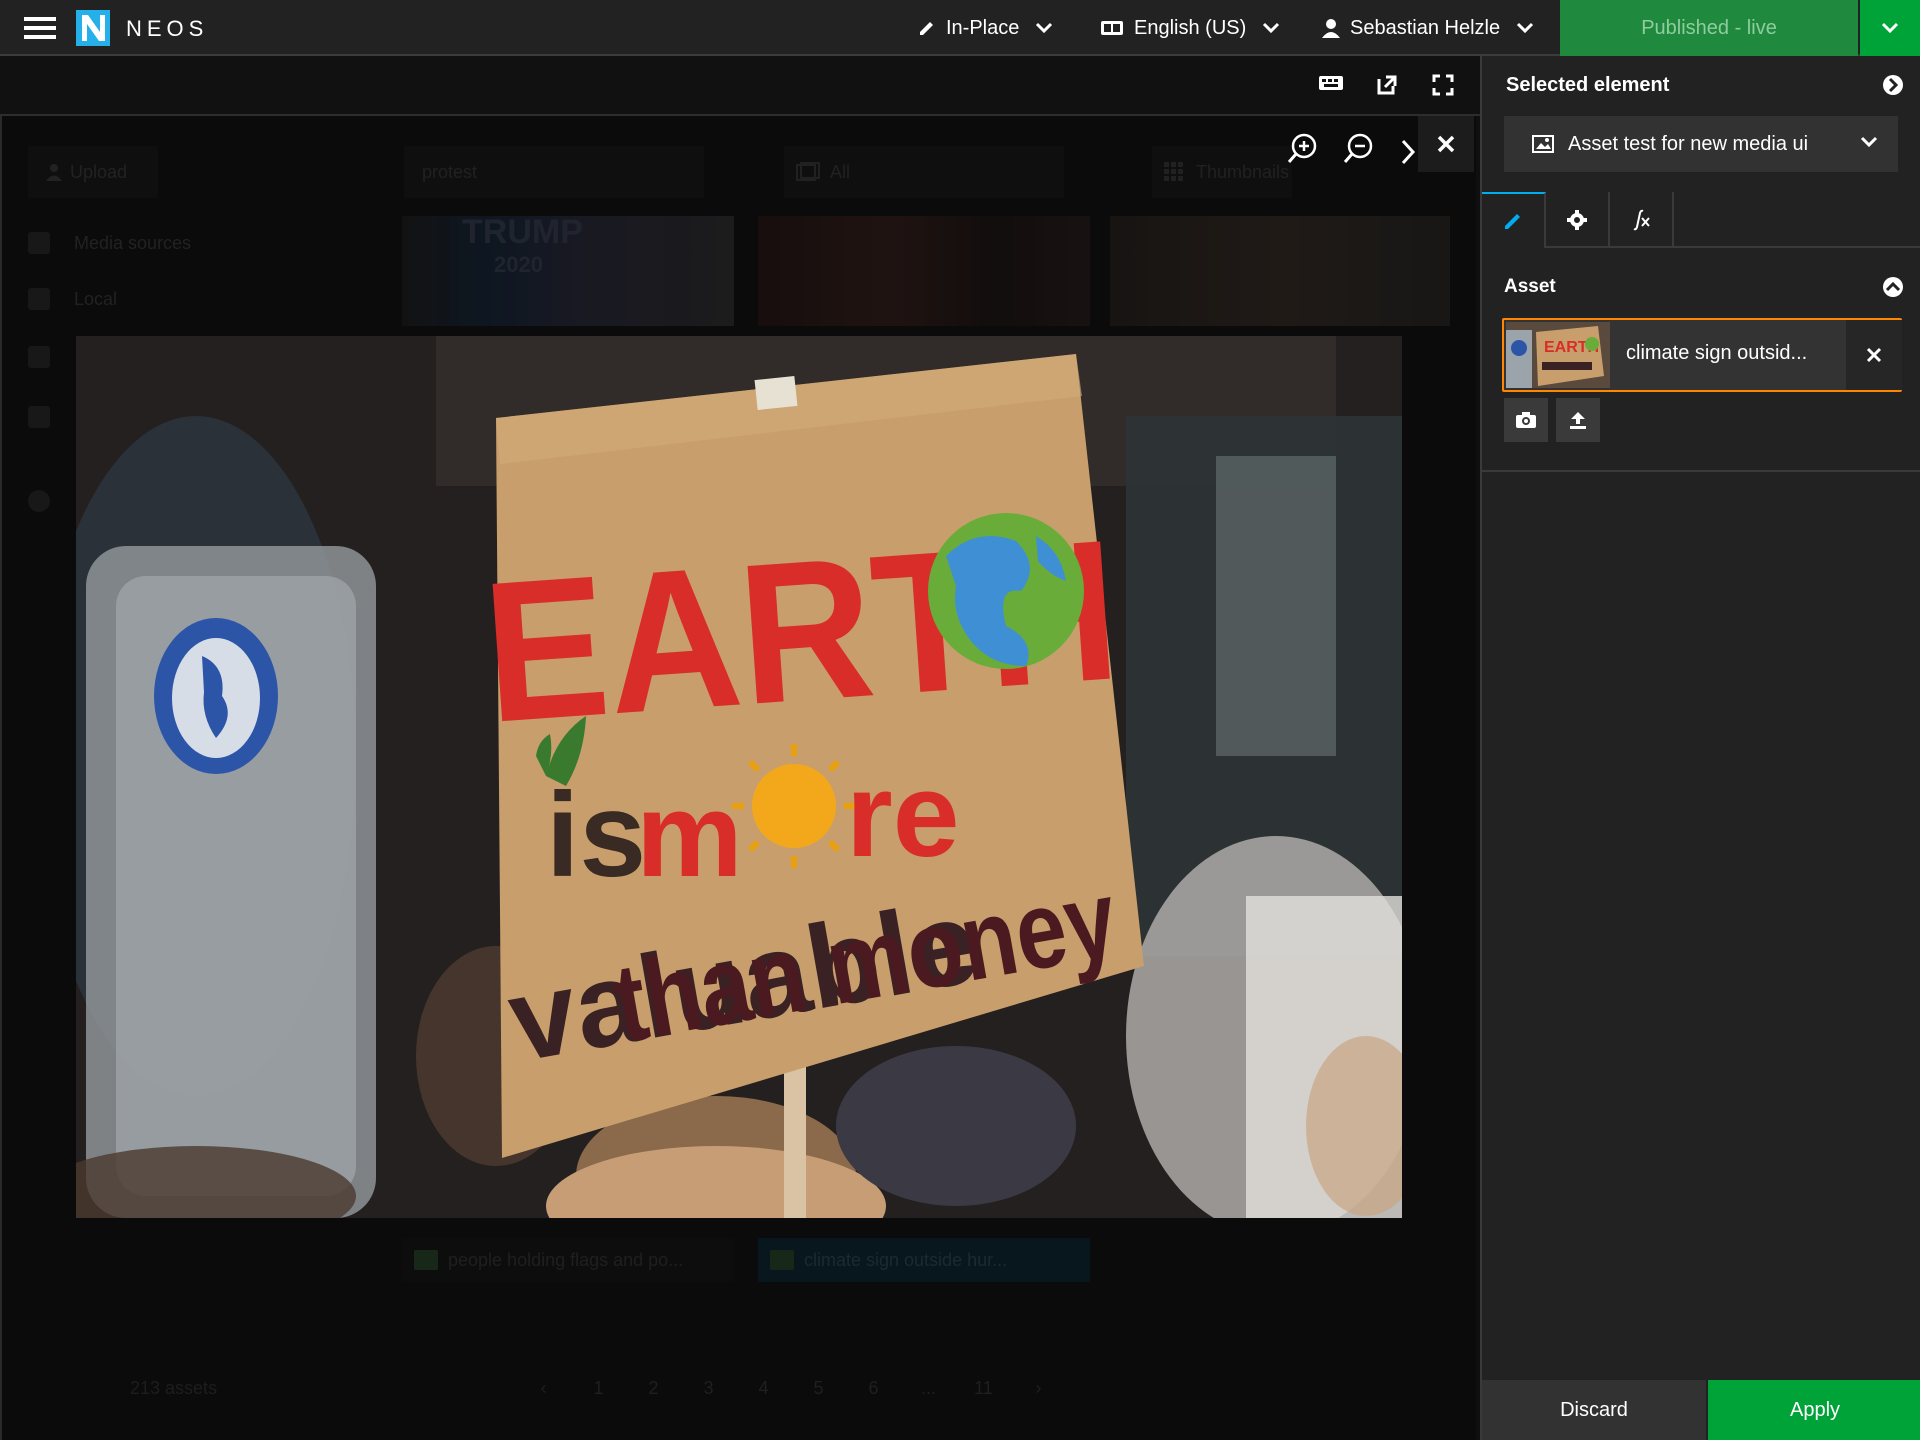 This screenshot has width=1920, height=1440. What do you see at coordinates (1332, 83) in the screenshot?
I see `keyboard-icon` at bounding box center [1332, 83].